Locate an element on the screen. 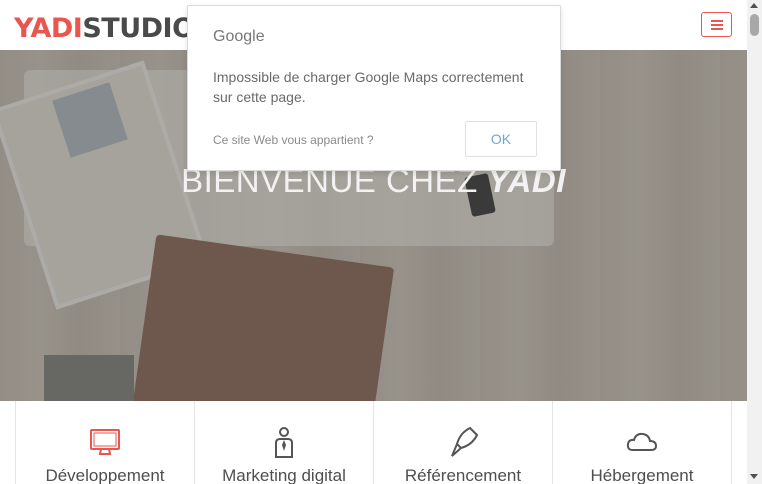  service-development: Développement is located at coordinates (105, 442).